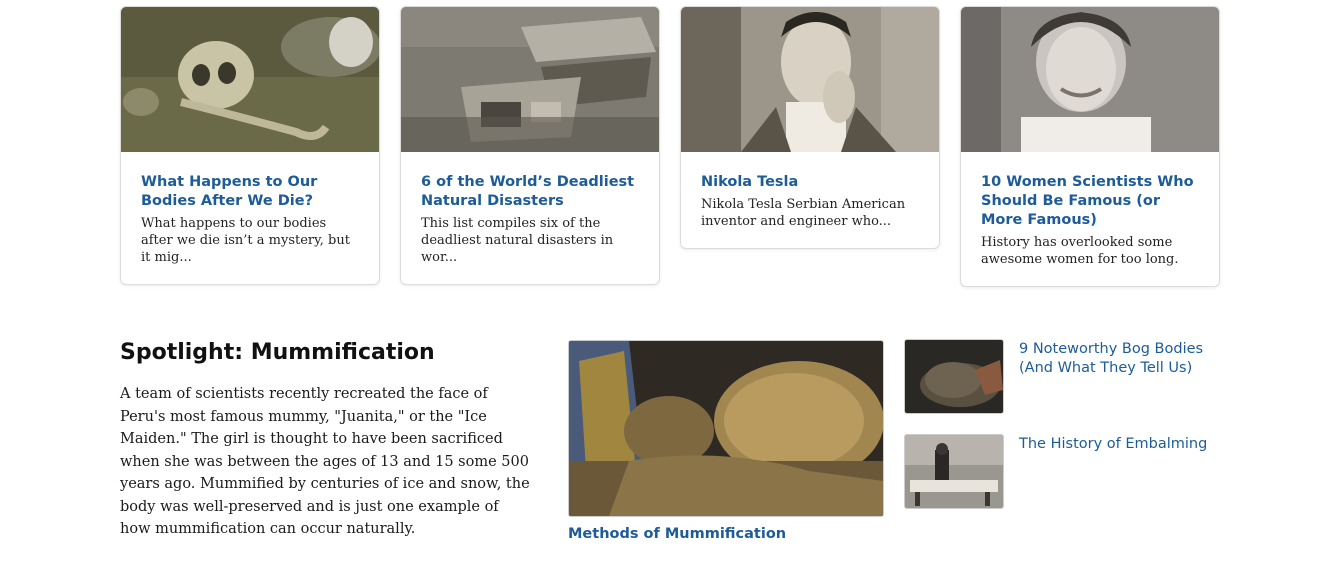 The image size is (1337, 561). Describe the element at coordinates (1121, 444) in the screenshot. I see `side-article-link: The History of Embalming` at that location.